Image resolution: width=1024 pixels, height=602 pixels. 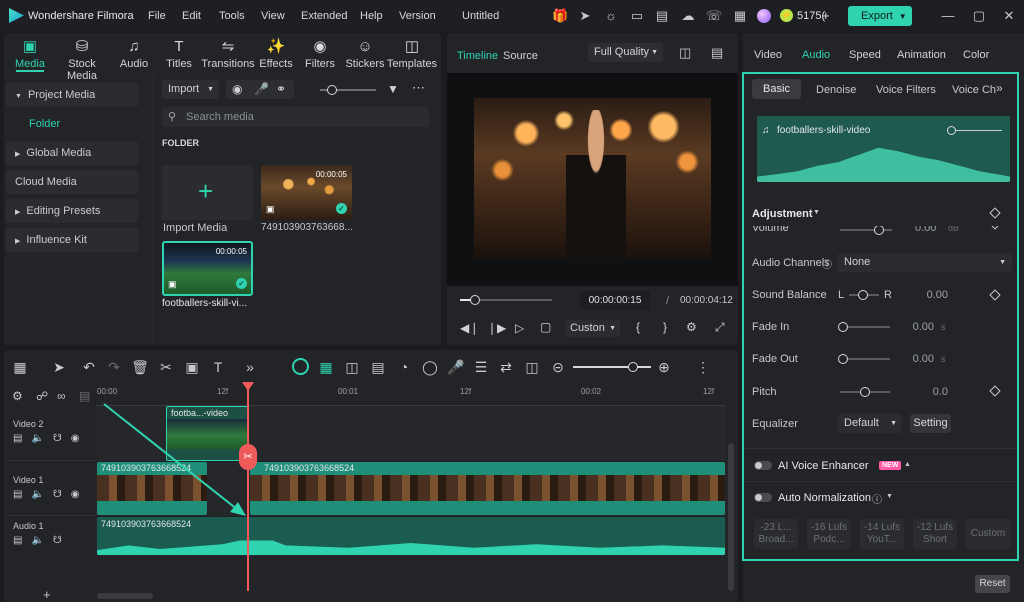 I want to click on custom-dropdown: Custon ▼, so click(x=592, y=328).